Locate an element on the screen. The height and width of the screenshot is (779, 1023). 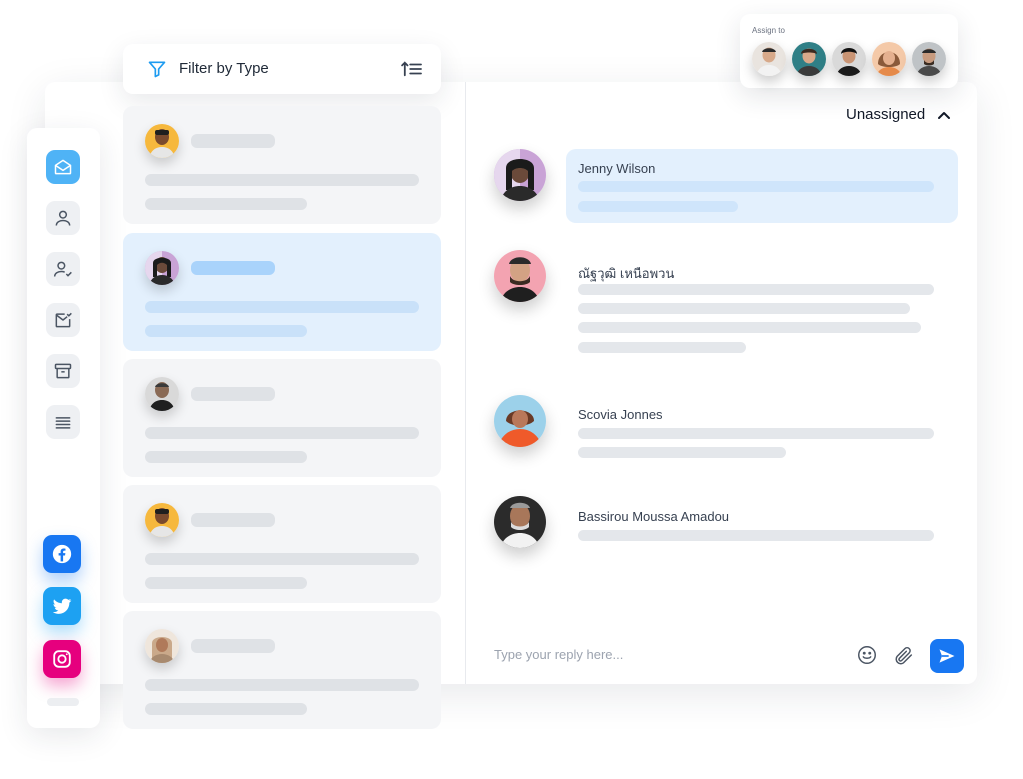
rail-placeholder is located at coordinates (63, 702).